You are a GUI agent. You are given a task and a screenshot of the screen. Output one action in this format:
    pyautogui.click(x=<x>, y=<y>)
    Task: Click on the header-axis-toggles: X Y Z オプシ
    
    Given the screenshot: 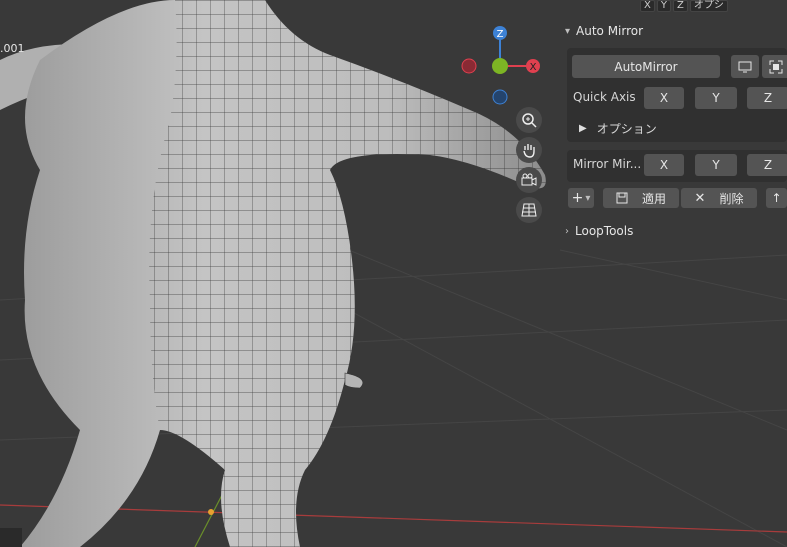 What is the action you would take?
    pyautogui.click(x=684, y=6)
    